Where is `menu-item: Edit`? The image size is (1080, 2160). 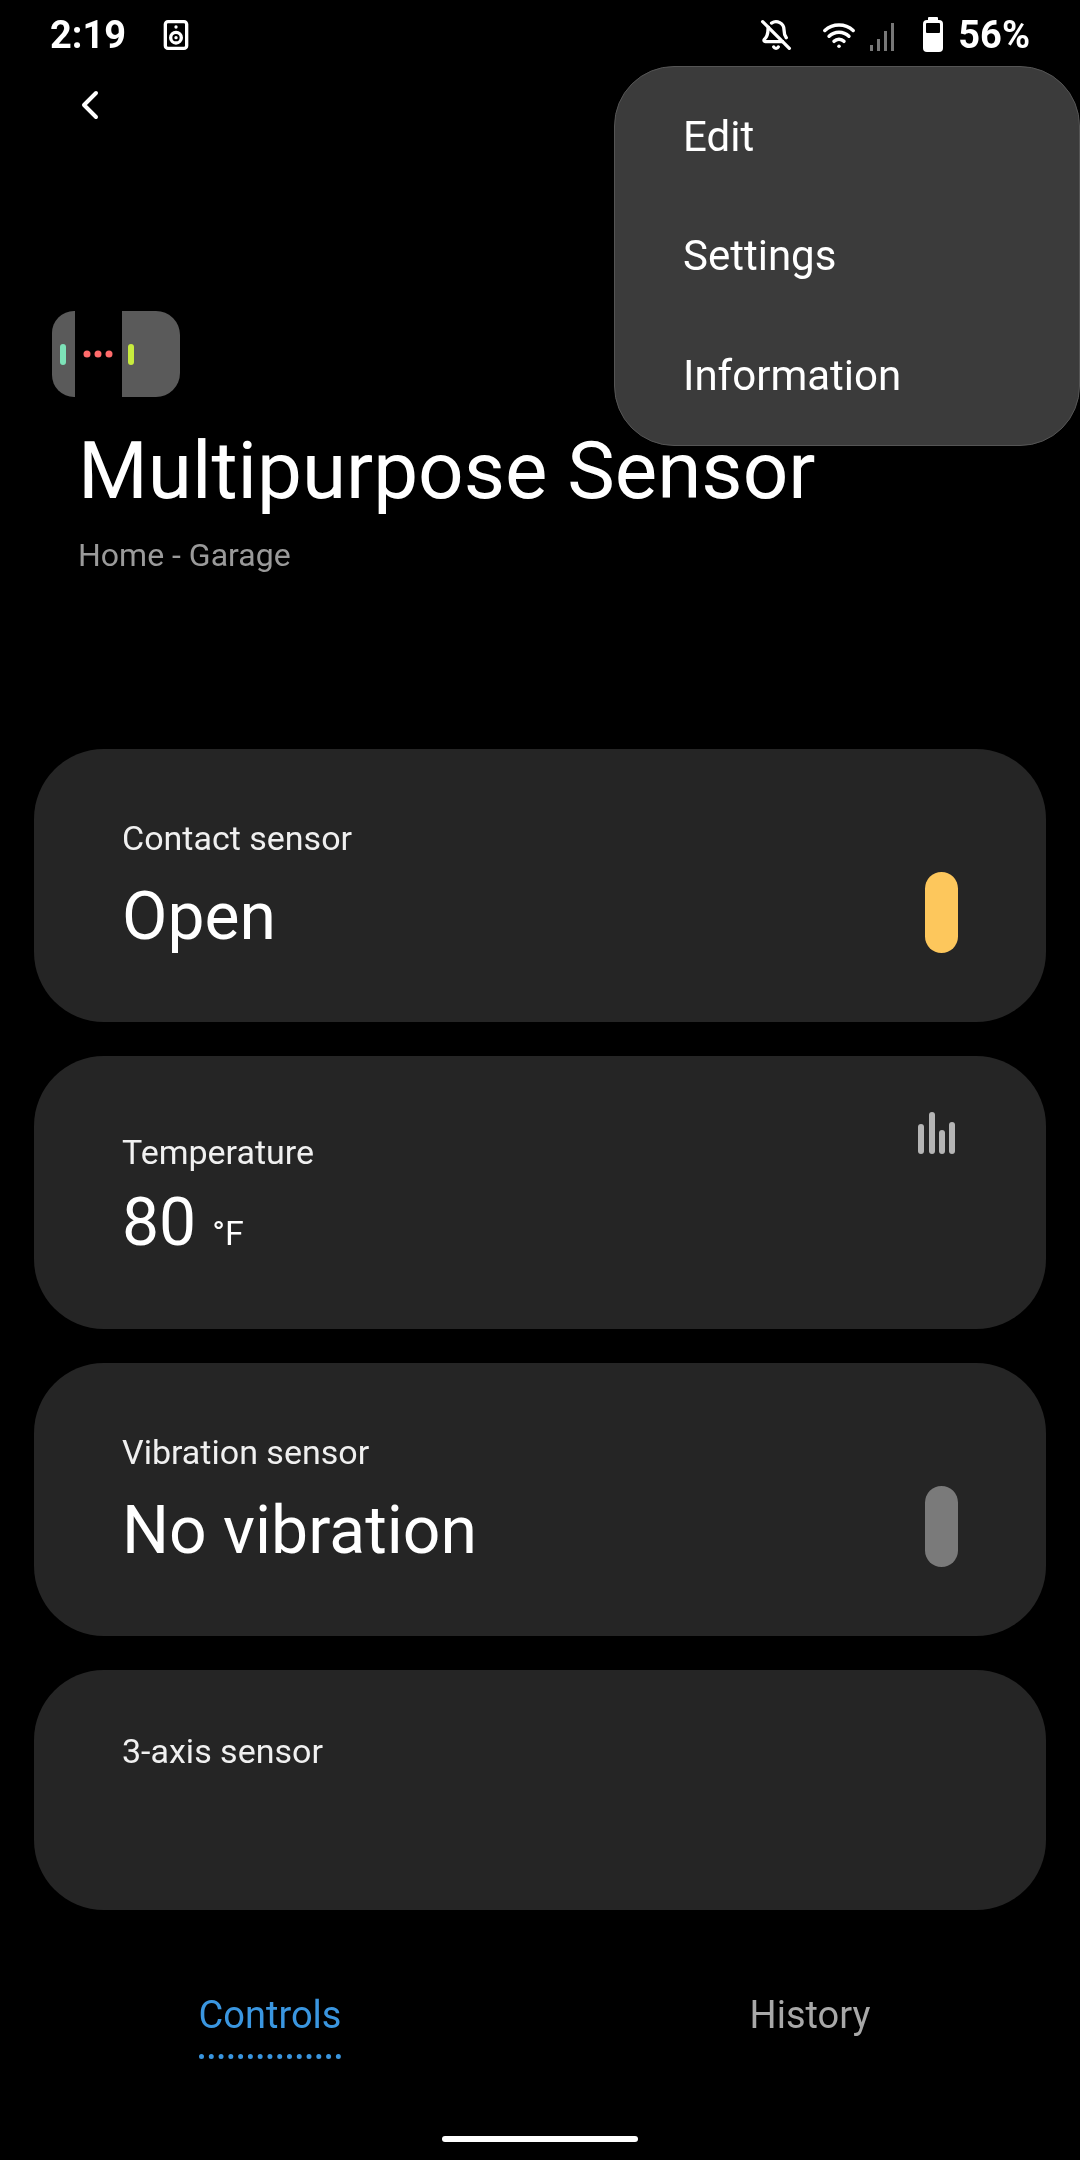
menu-item: Edit is located at coordinates (847, 137).